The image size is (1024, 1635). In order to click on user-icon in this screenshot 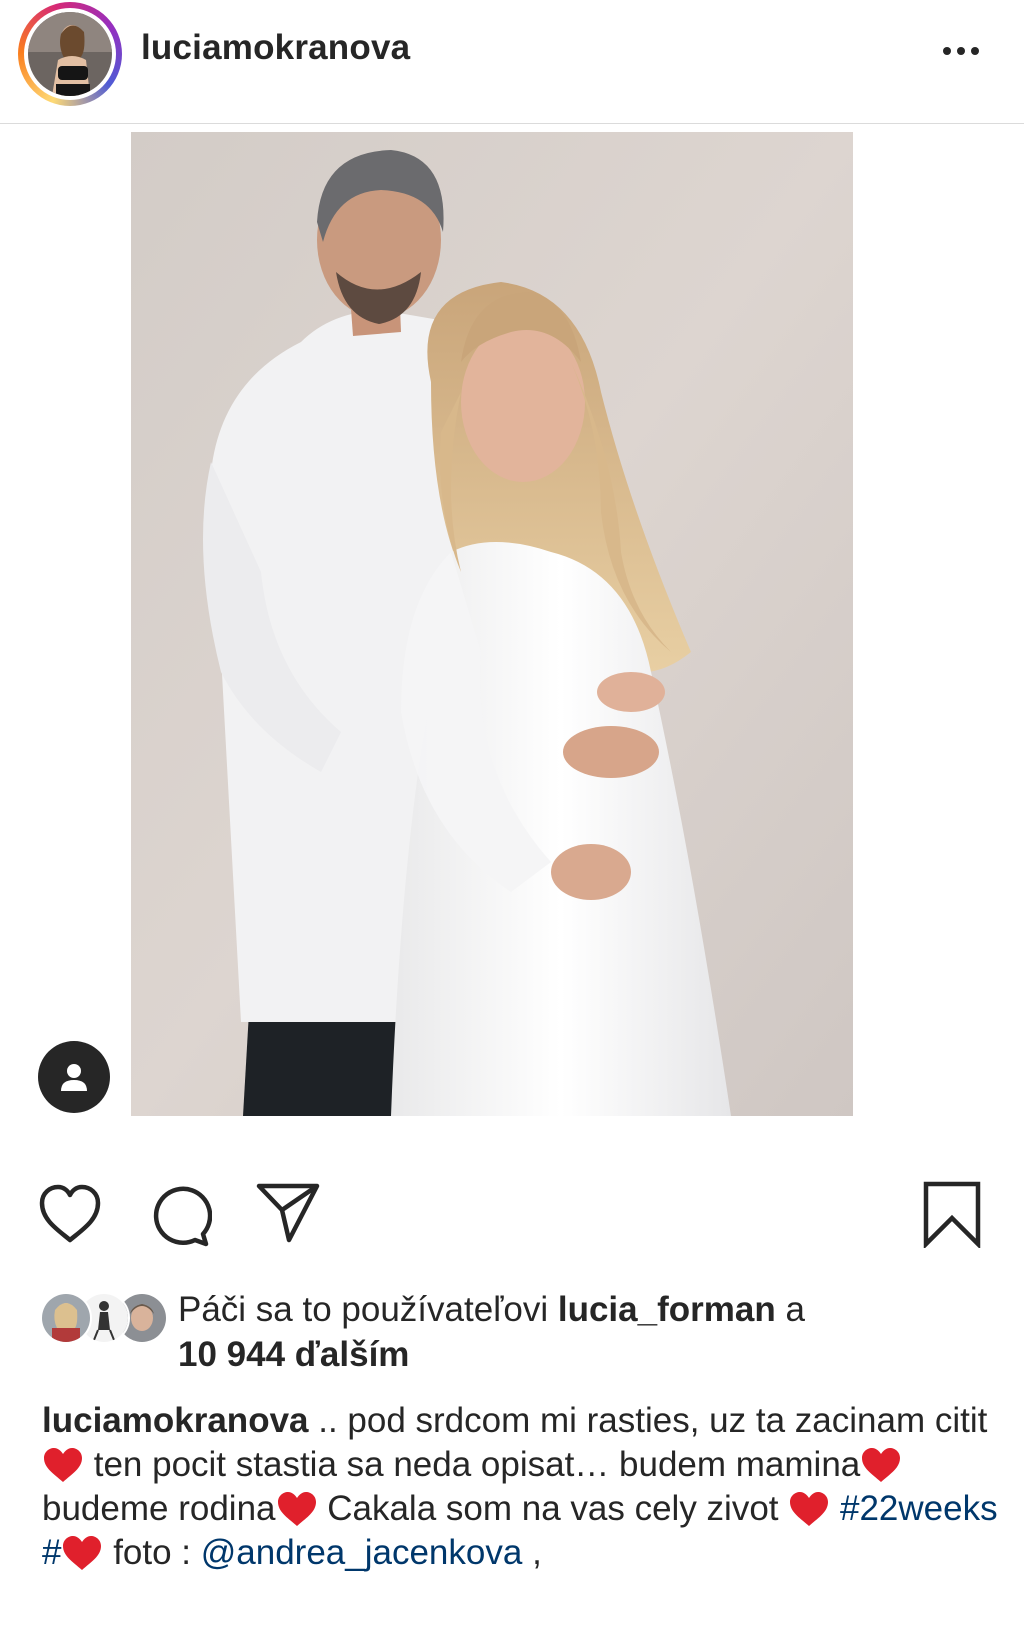, I will do `click(74, 1077)`.